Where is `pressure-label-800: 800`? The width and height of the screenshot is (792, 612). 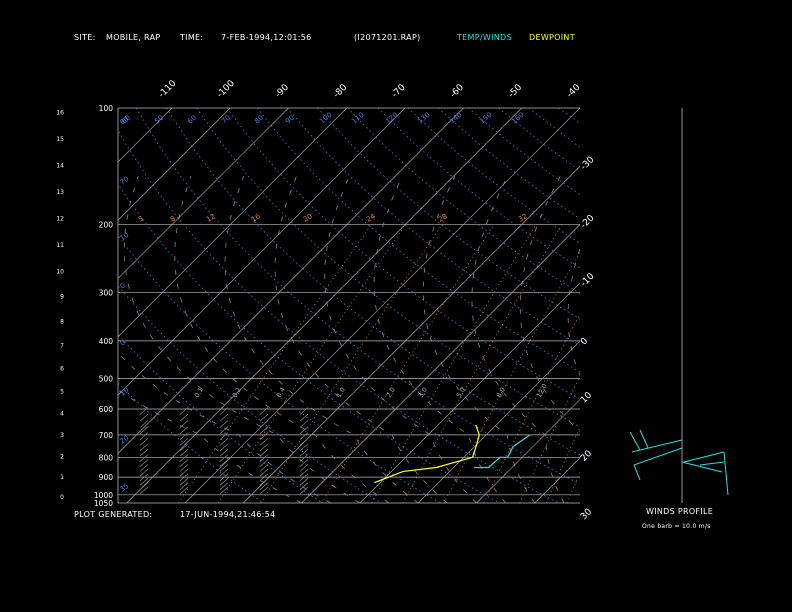 pressure-label-800: 800 is located at coordinates (106, 457).